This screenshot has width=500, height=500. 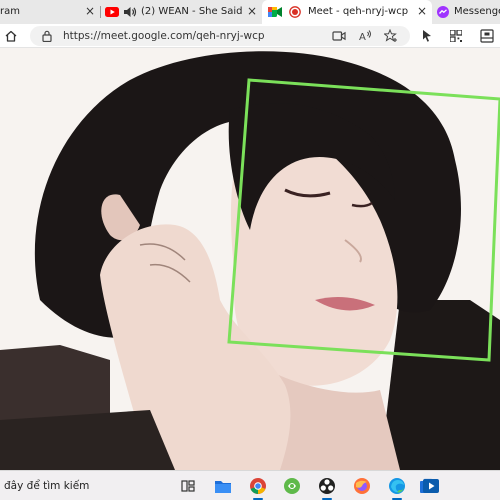 What do you see at coordinates (362, 37) in the screenshot?
I see `svg-text: A` at bounding box center [362, 37].